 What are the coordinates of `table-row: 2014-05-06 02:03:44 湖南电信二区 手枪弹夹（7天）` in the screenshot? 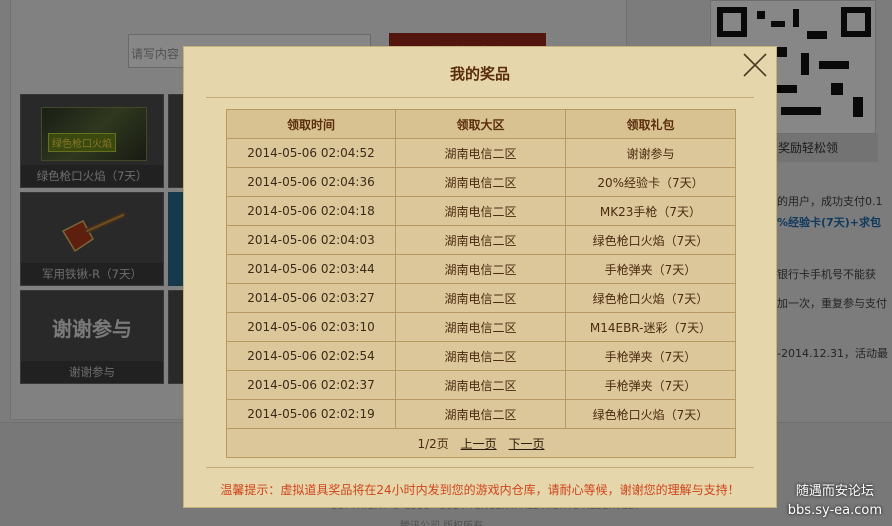 It's located at (481, 269).